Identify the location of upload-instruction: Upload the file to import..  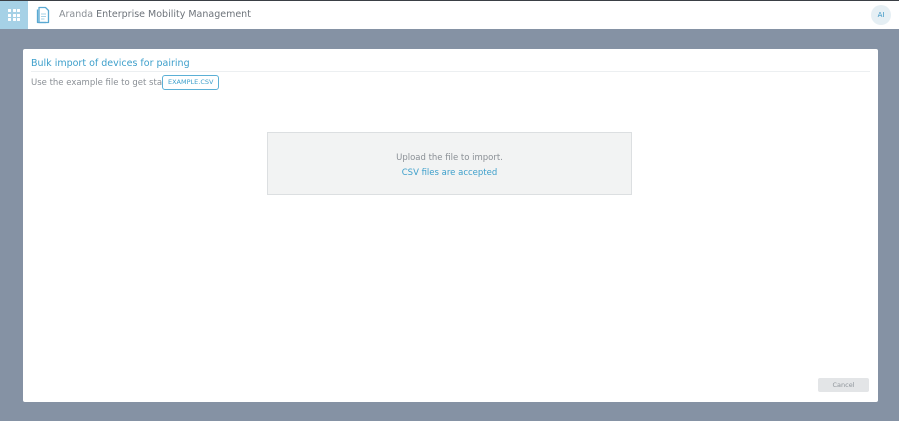
(449, 158).